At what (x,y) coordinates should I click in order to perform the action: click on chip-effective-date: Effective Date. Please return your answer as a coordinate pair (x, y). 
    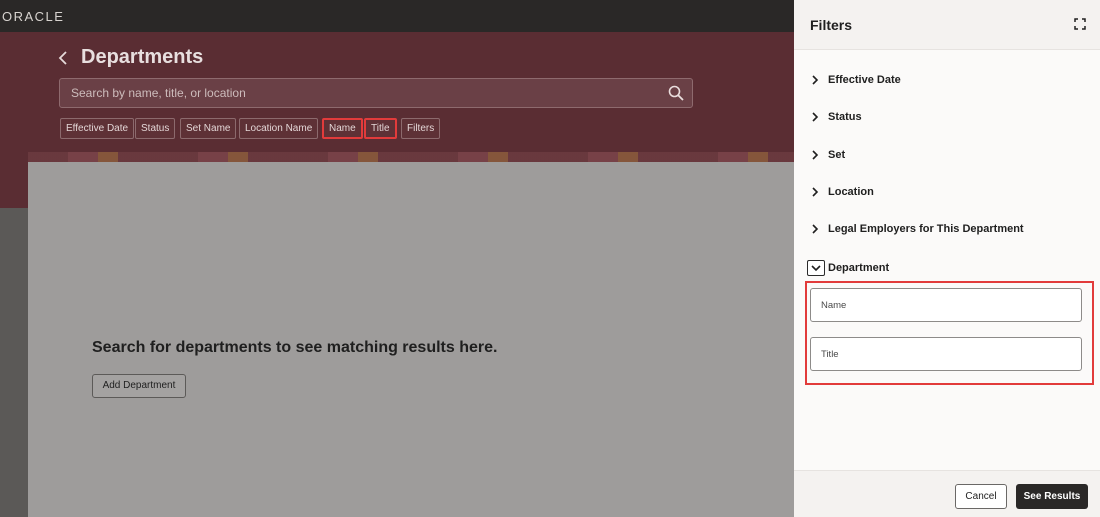
    Looking at the image, I should click on (97, 128).